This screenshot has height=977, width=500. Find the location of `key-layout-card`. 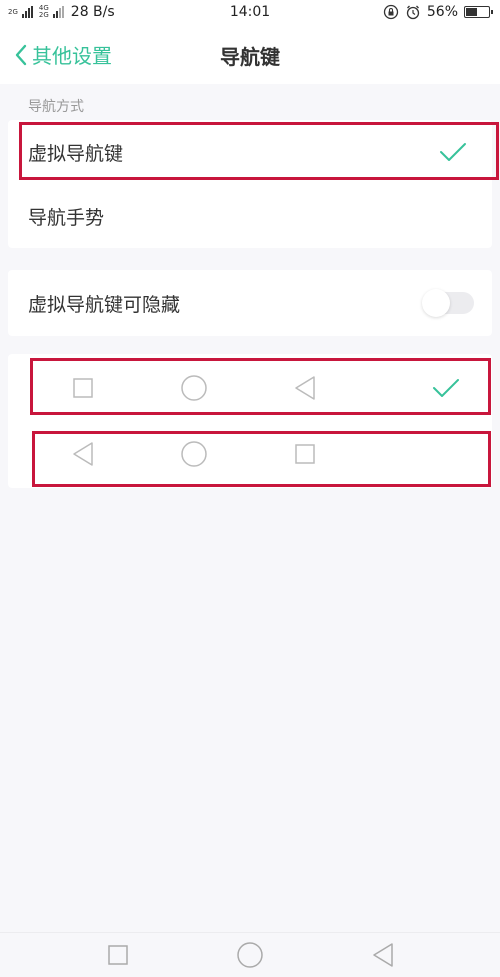

key-layout-card is located at coordinates (250, 421).